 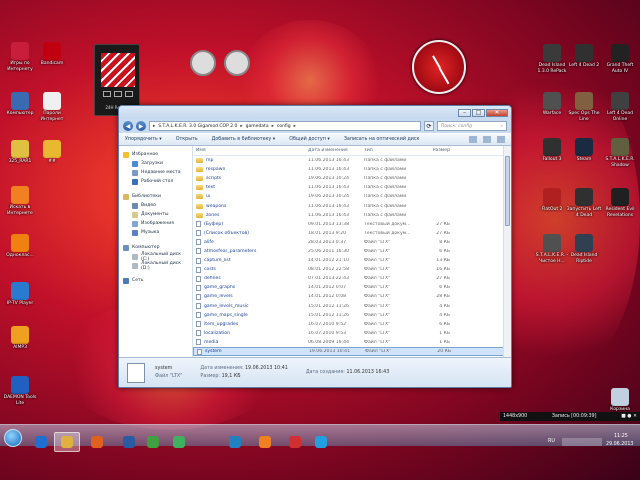 I want to click on nav-item-downloads: Загрузки, so click(x=155, y=163).